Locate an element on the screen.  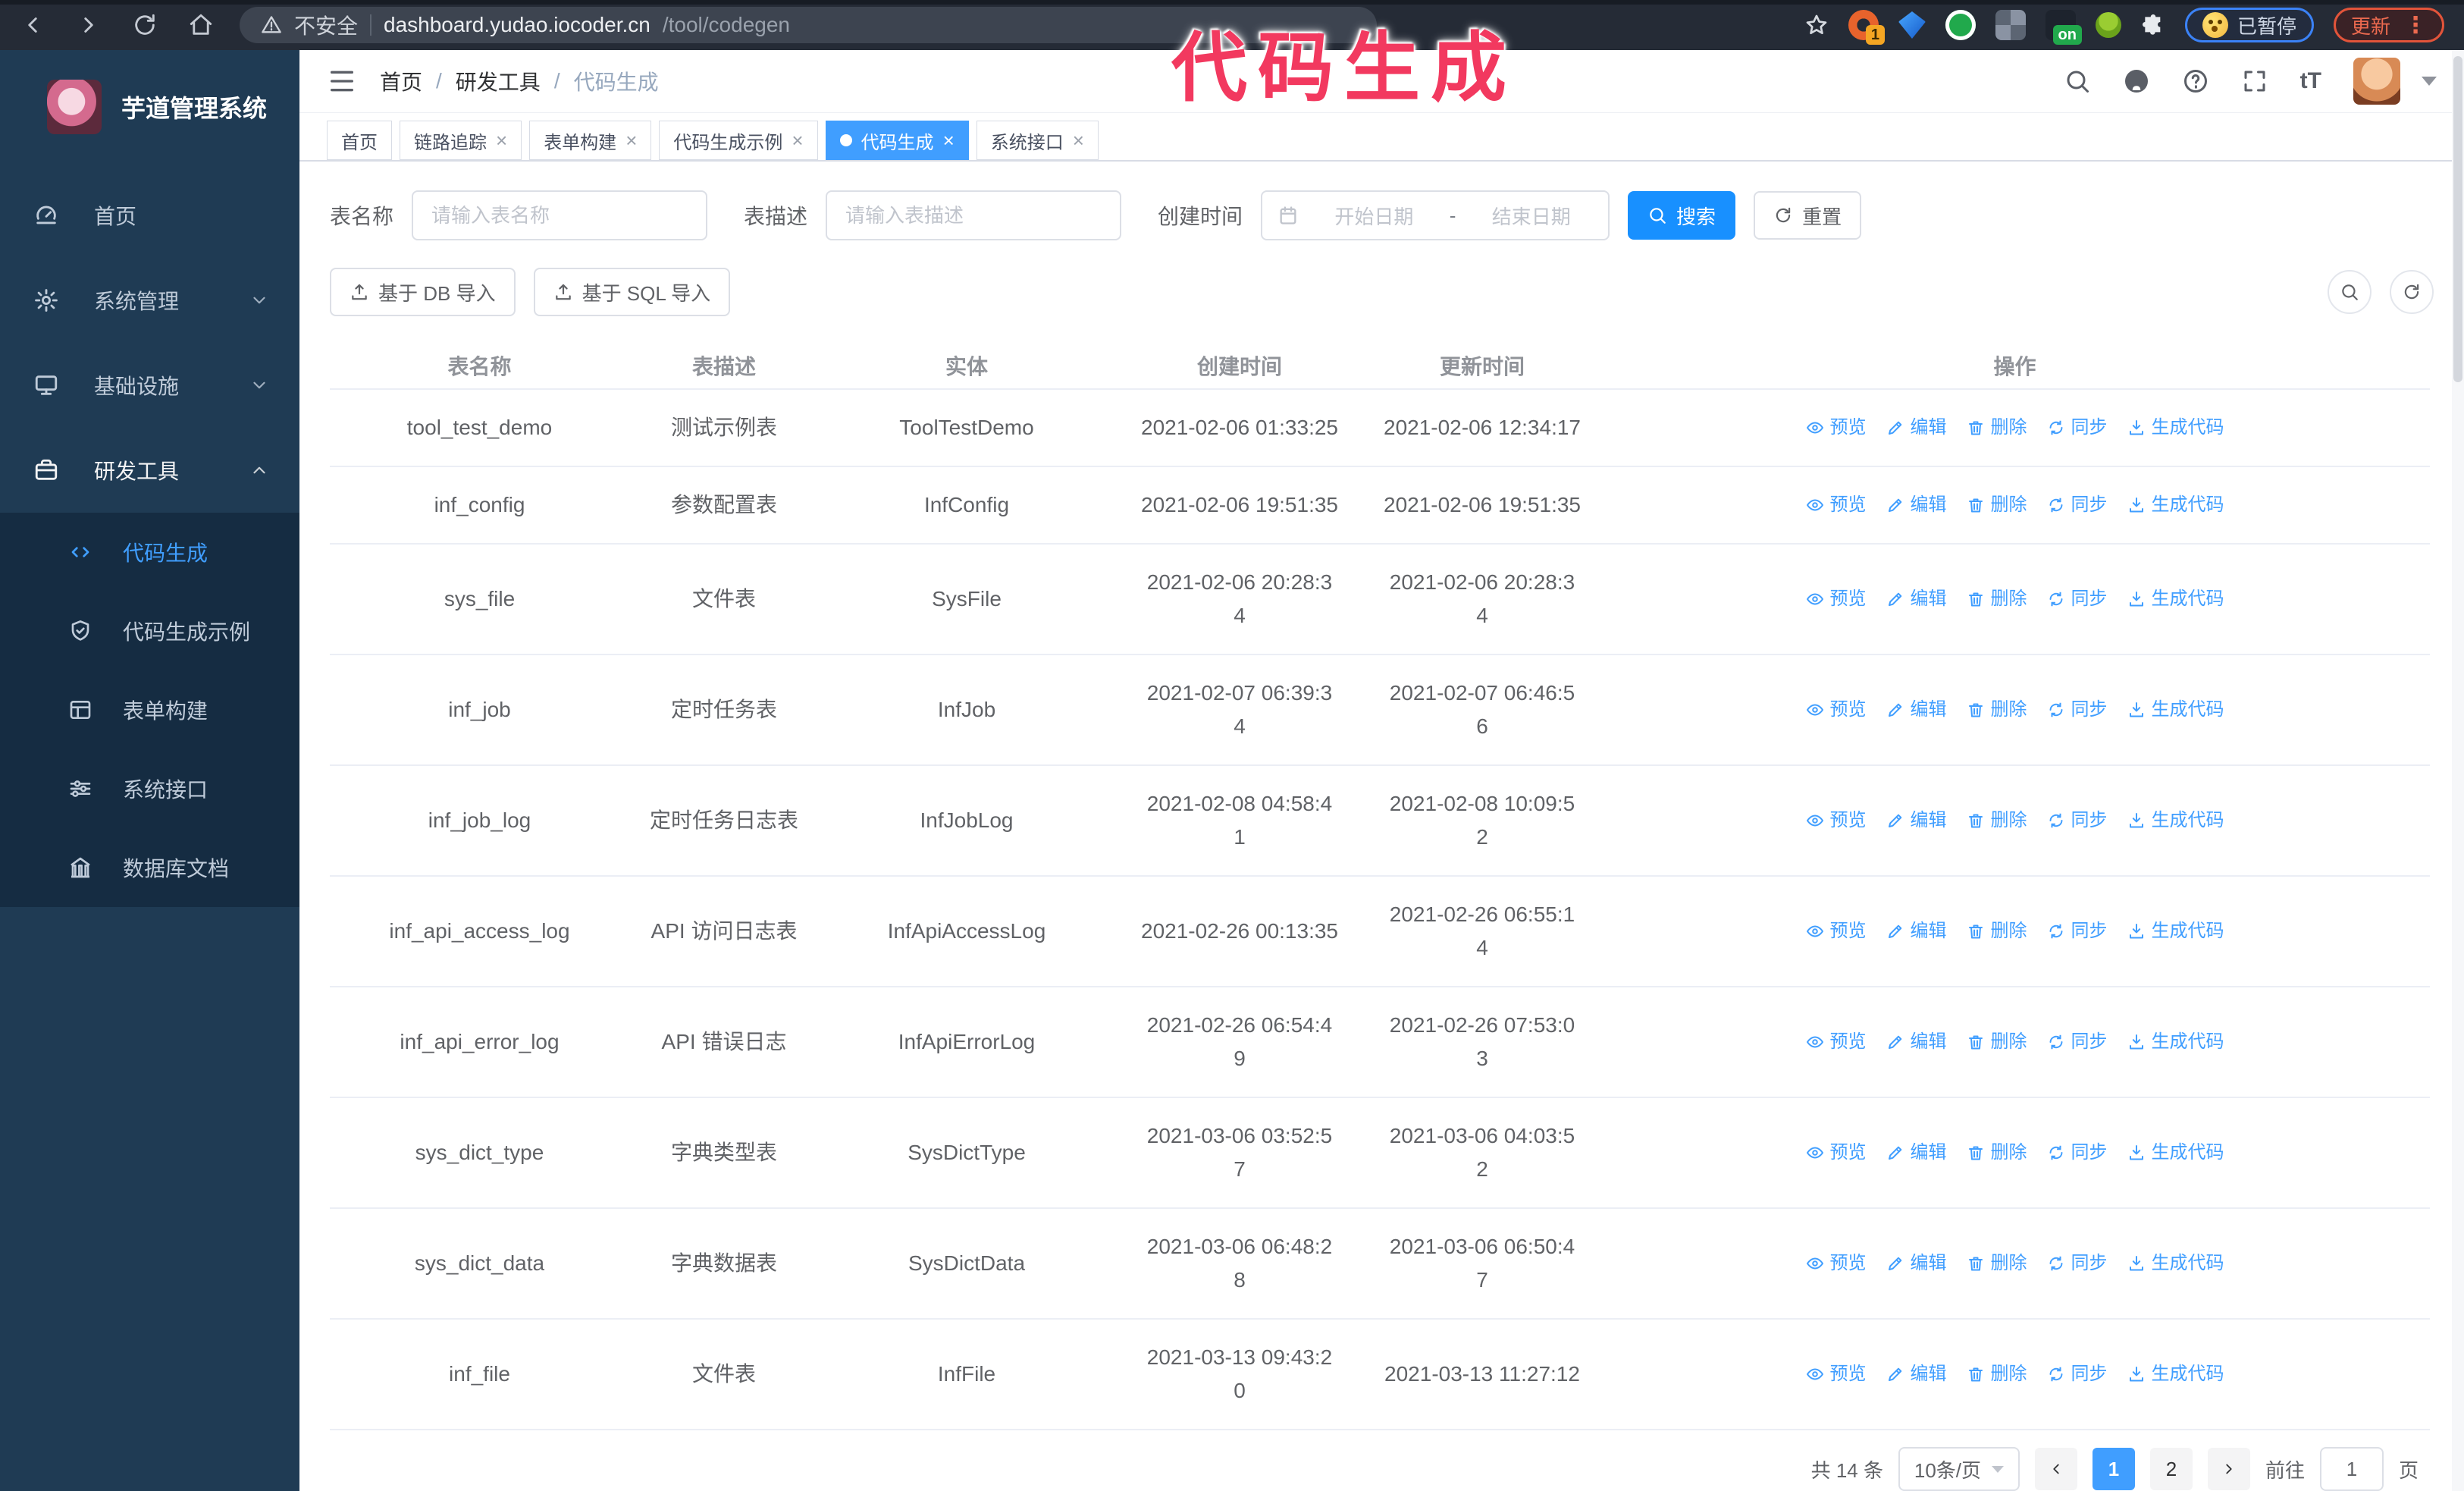
page-size-select: 10条/页 is located at coordinates (1959, 1469).